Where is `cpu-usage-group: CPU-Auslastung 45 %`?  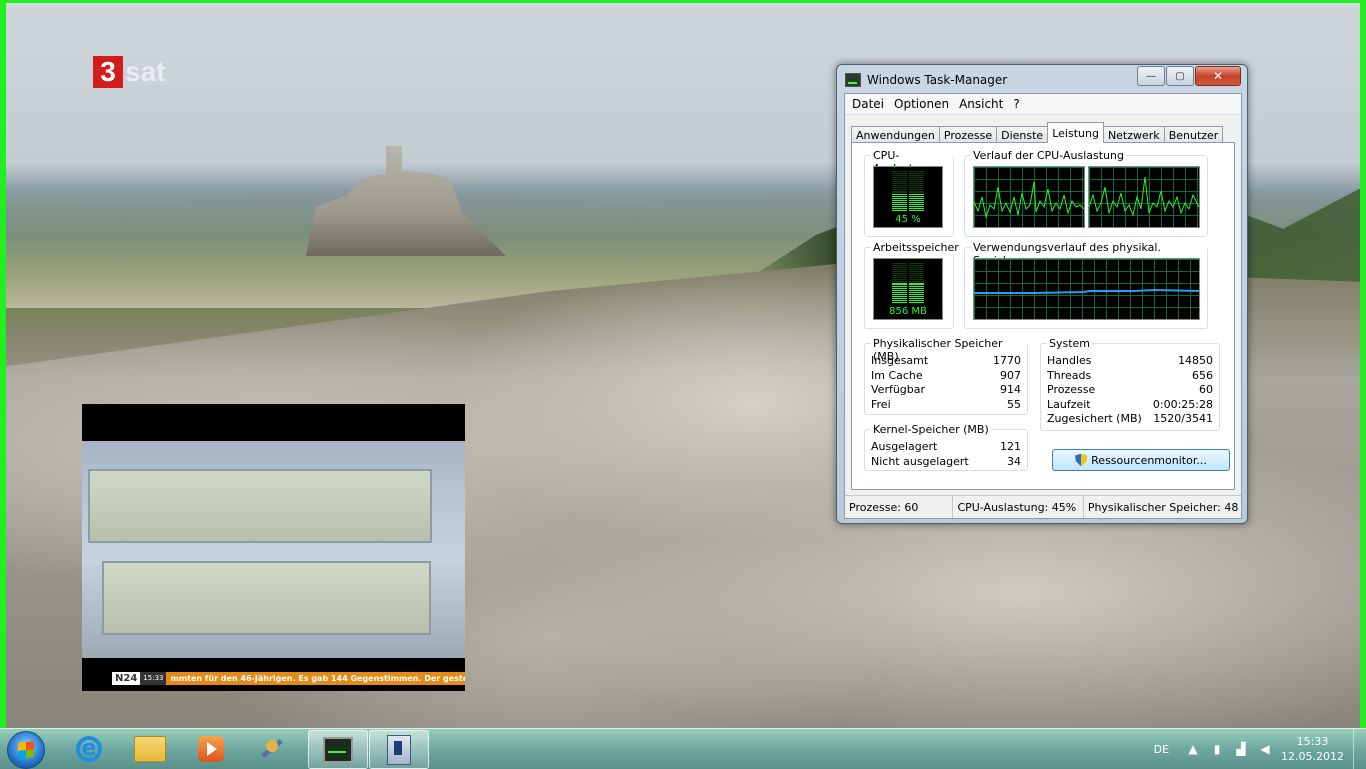
cpu-usage-group: CPU-Auslastung 45 % is located at coordinates (909, 193).